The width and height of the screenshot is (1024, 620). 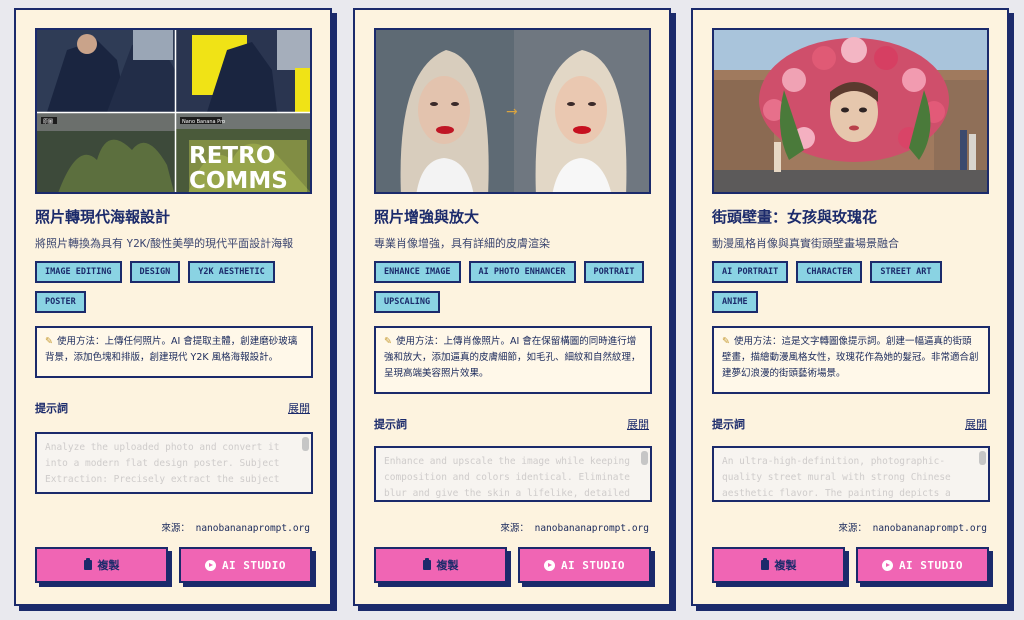 What do you see at coordinates (850, 111) in the screenshot?
I see `card-image-mural` at bounding box center [850, 111].